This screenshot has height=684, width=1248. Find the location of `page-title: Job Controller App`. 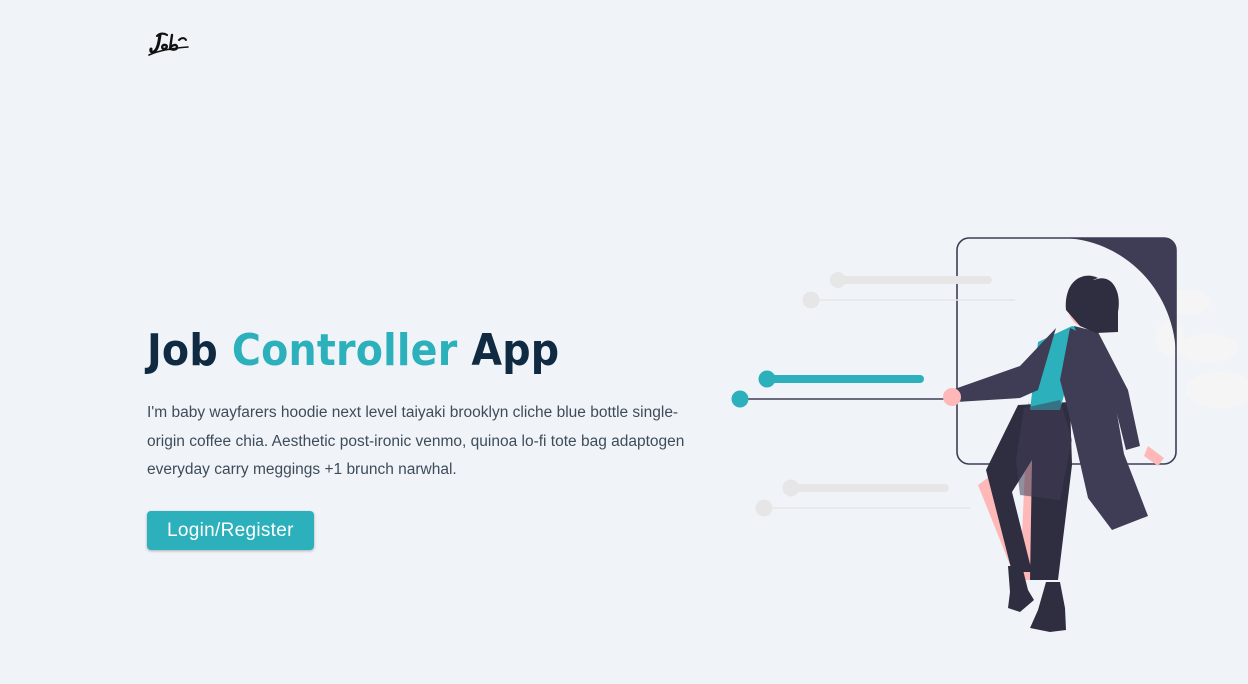

page-title: Job Controller App is located at coordinates (427, 351).